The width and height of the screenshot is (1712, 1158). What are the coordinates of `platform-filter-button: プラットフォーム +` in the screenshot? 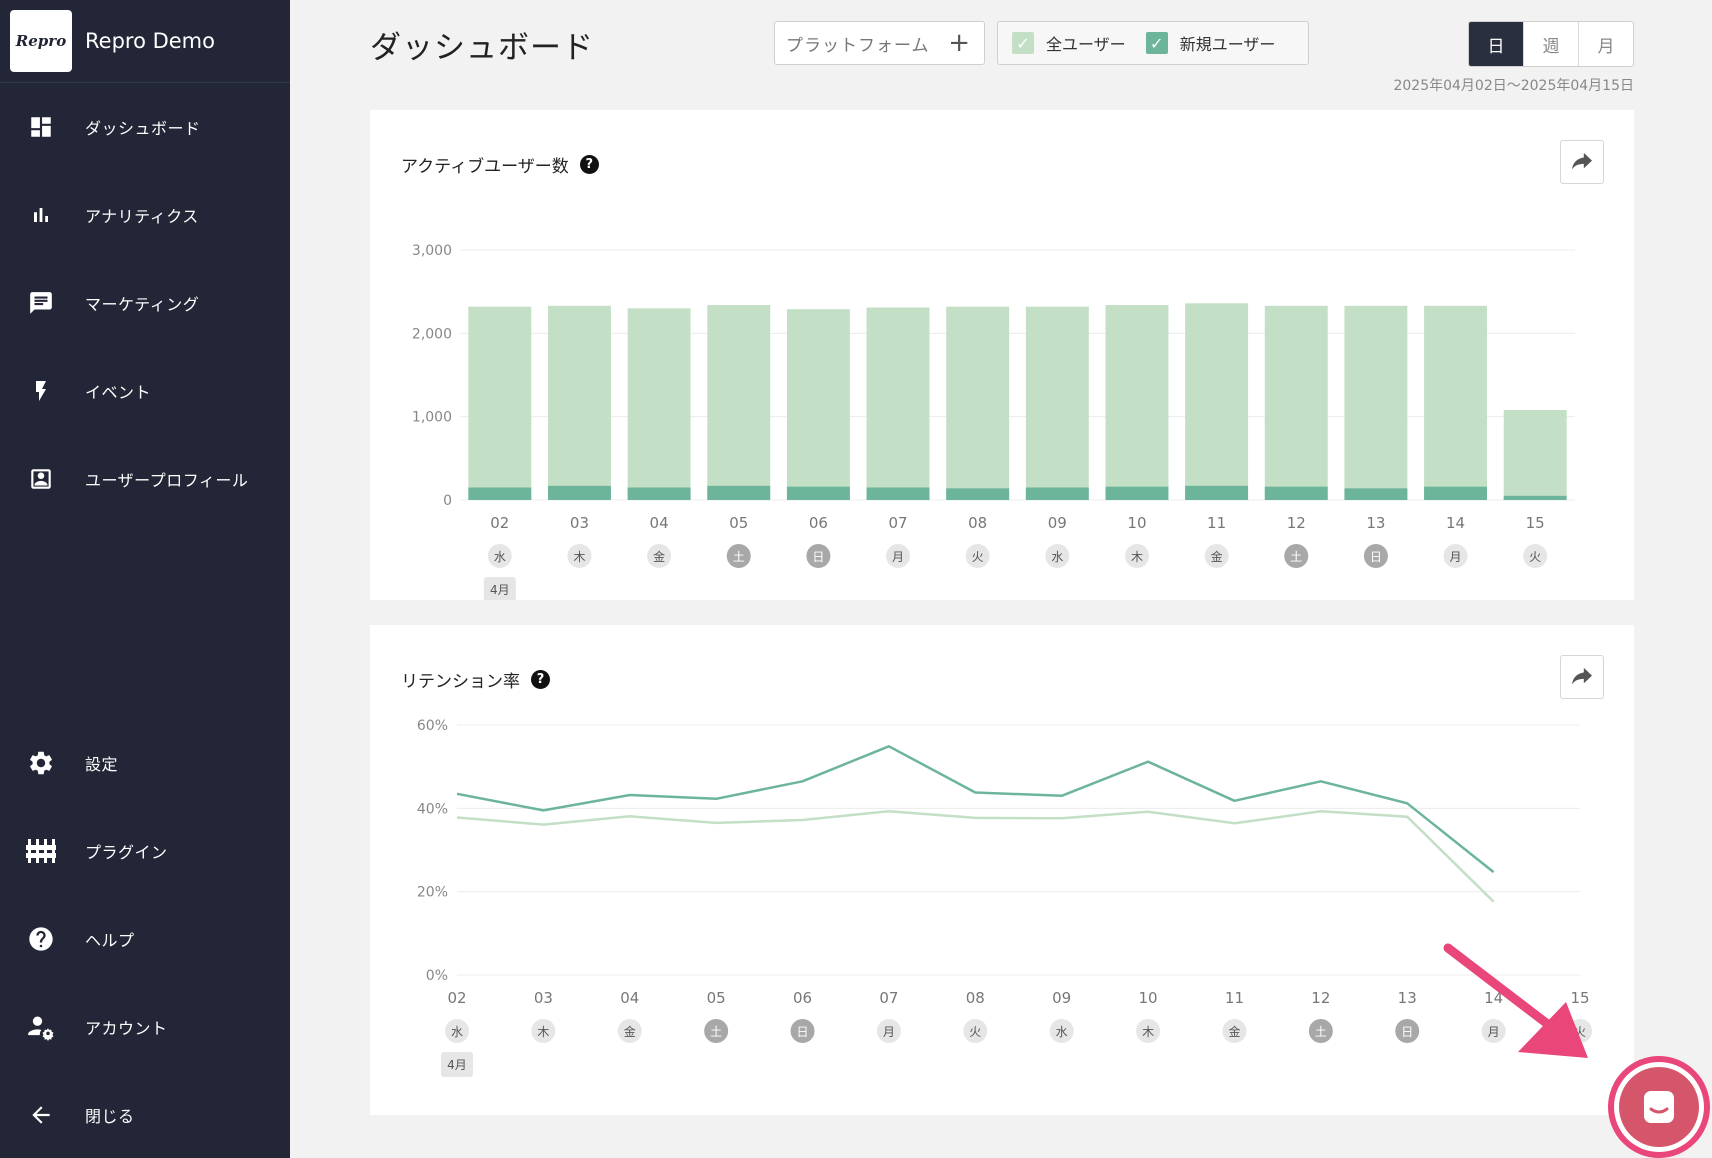 It's located at (879, 43).